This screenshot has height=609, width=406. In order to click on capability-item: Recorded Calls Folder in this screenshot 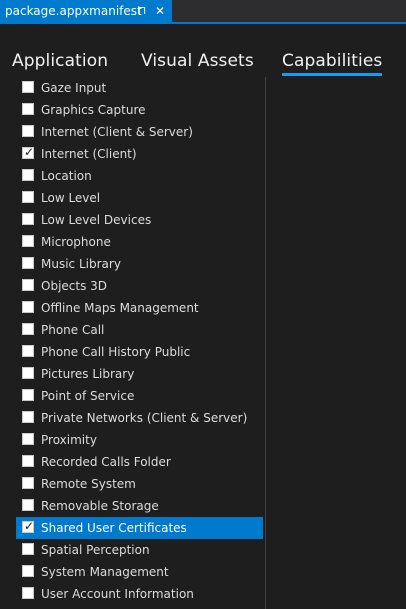, I will do `click(139, 462)`.